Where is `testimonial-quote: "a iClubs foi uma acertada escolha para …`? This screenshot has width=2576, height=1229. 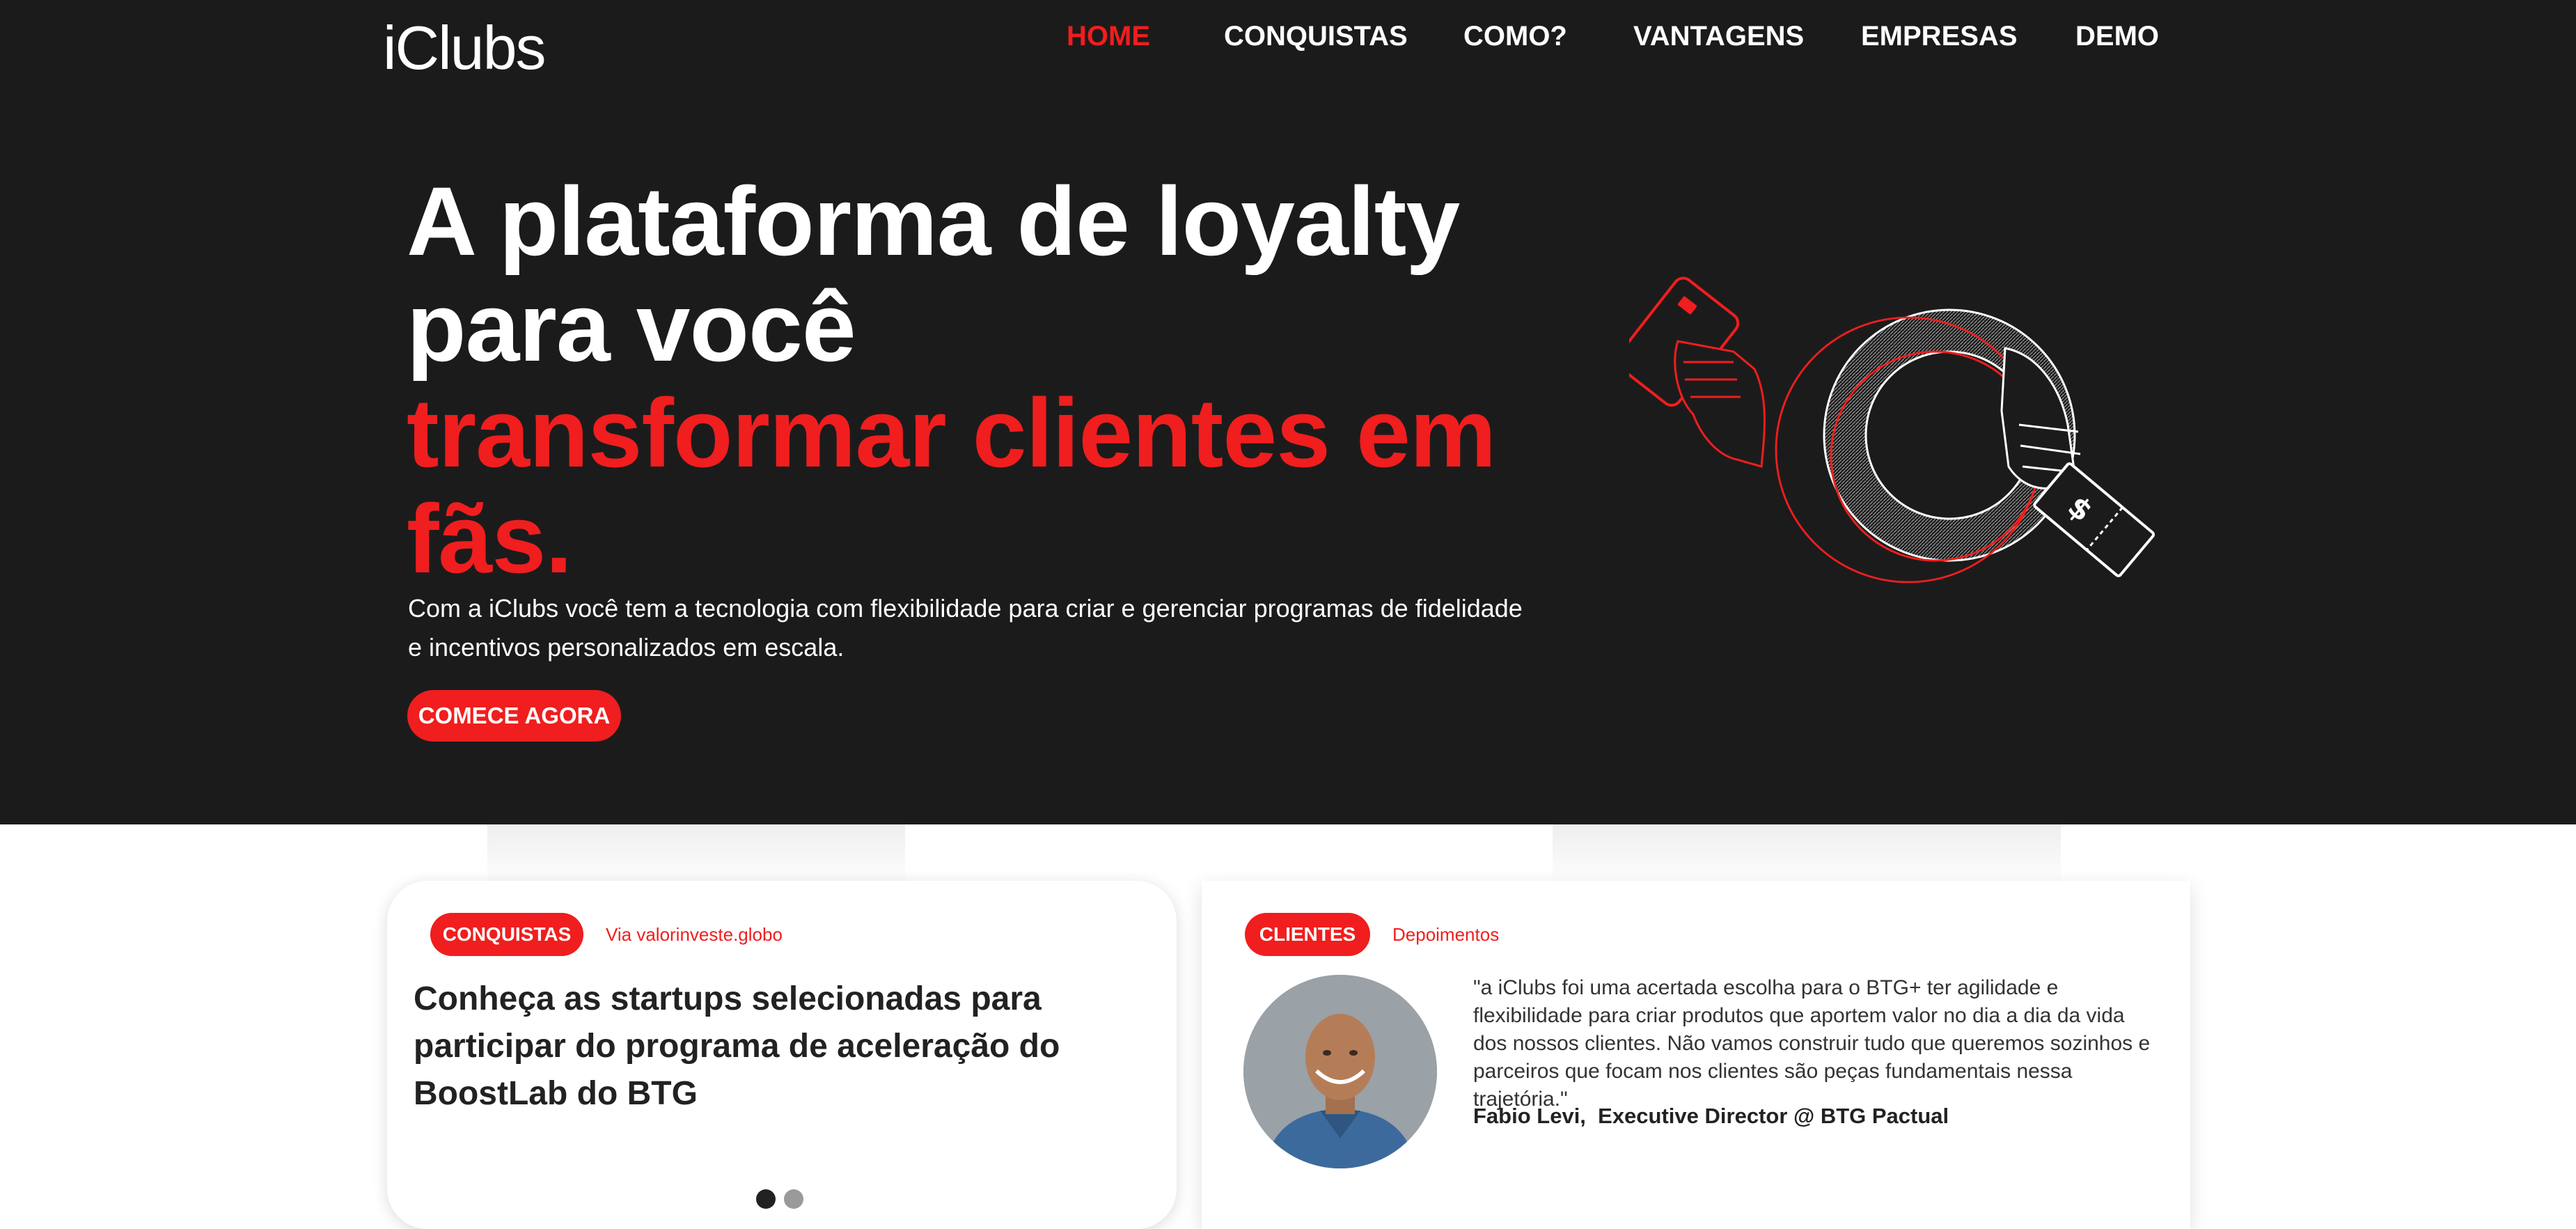
testimonial-quote: "a iClubs foi uma acertada escolha para … is located at coordinates (1812, 1044).